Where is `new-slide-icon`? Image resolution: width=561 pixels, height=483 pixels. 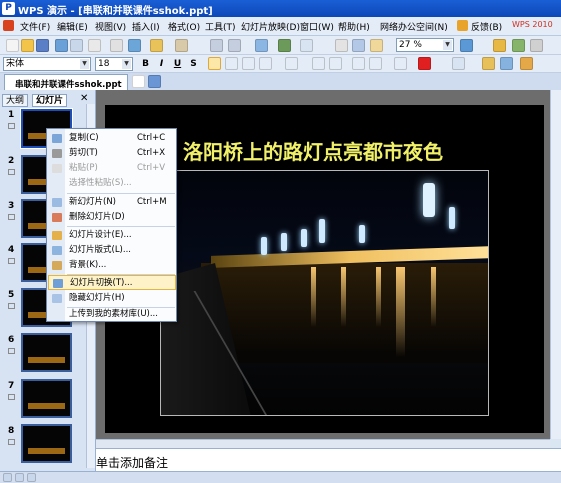
new-slide-icon is located at coordinates (506, 63).